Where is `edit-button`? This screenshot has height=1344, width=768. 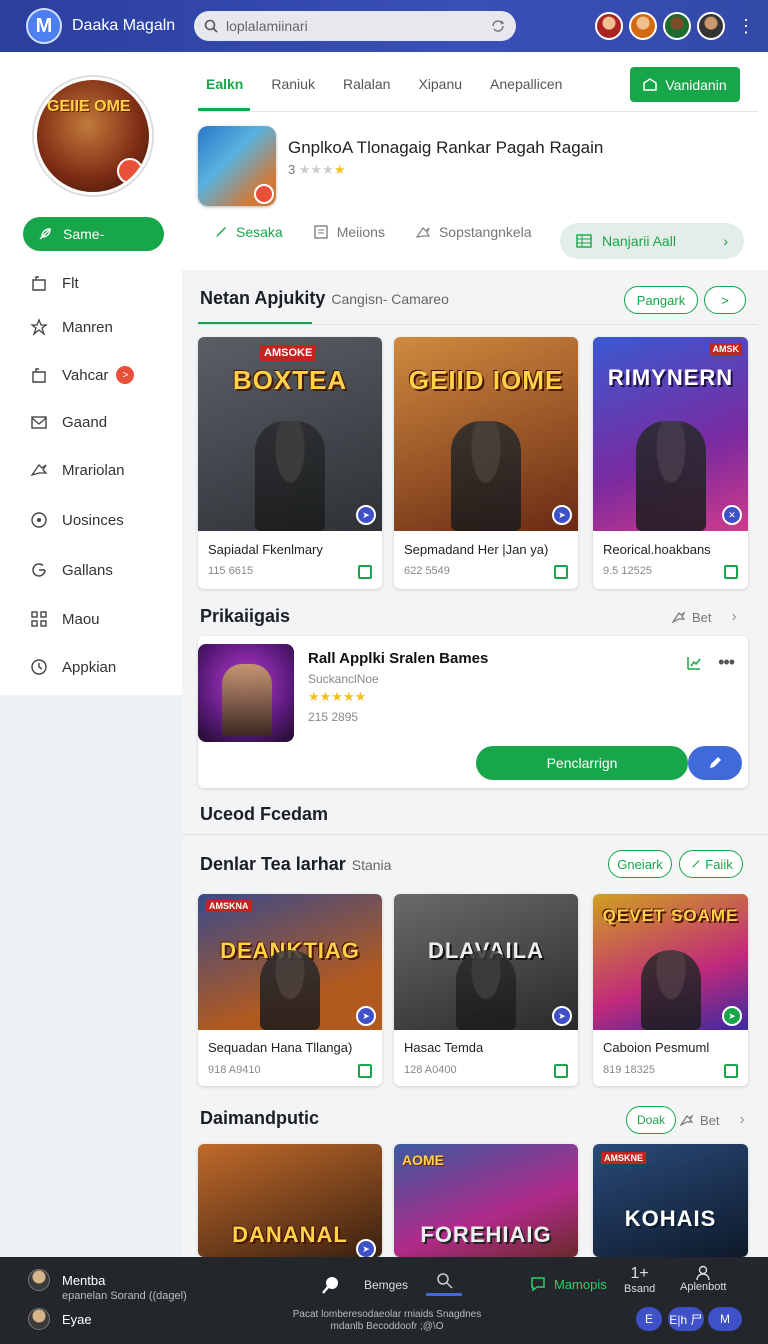 edit-button is located at coordinates (715, 763).